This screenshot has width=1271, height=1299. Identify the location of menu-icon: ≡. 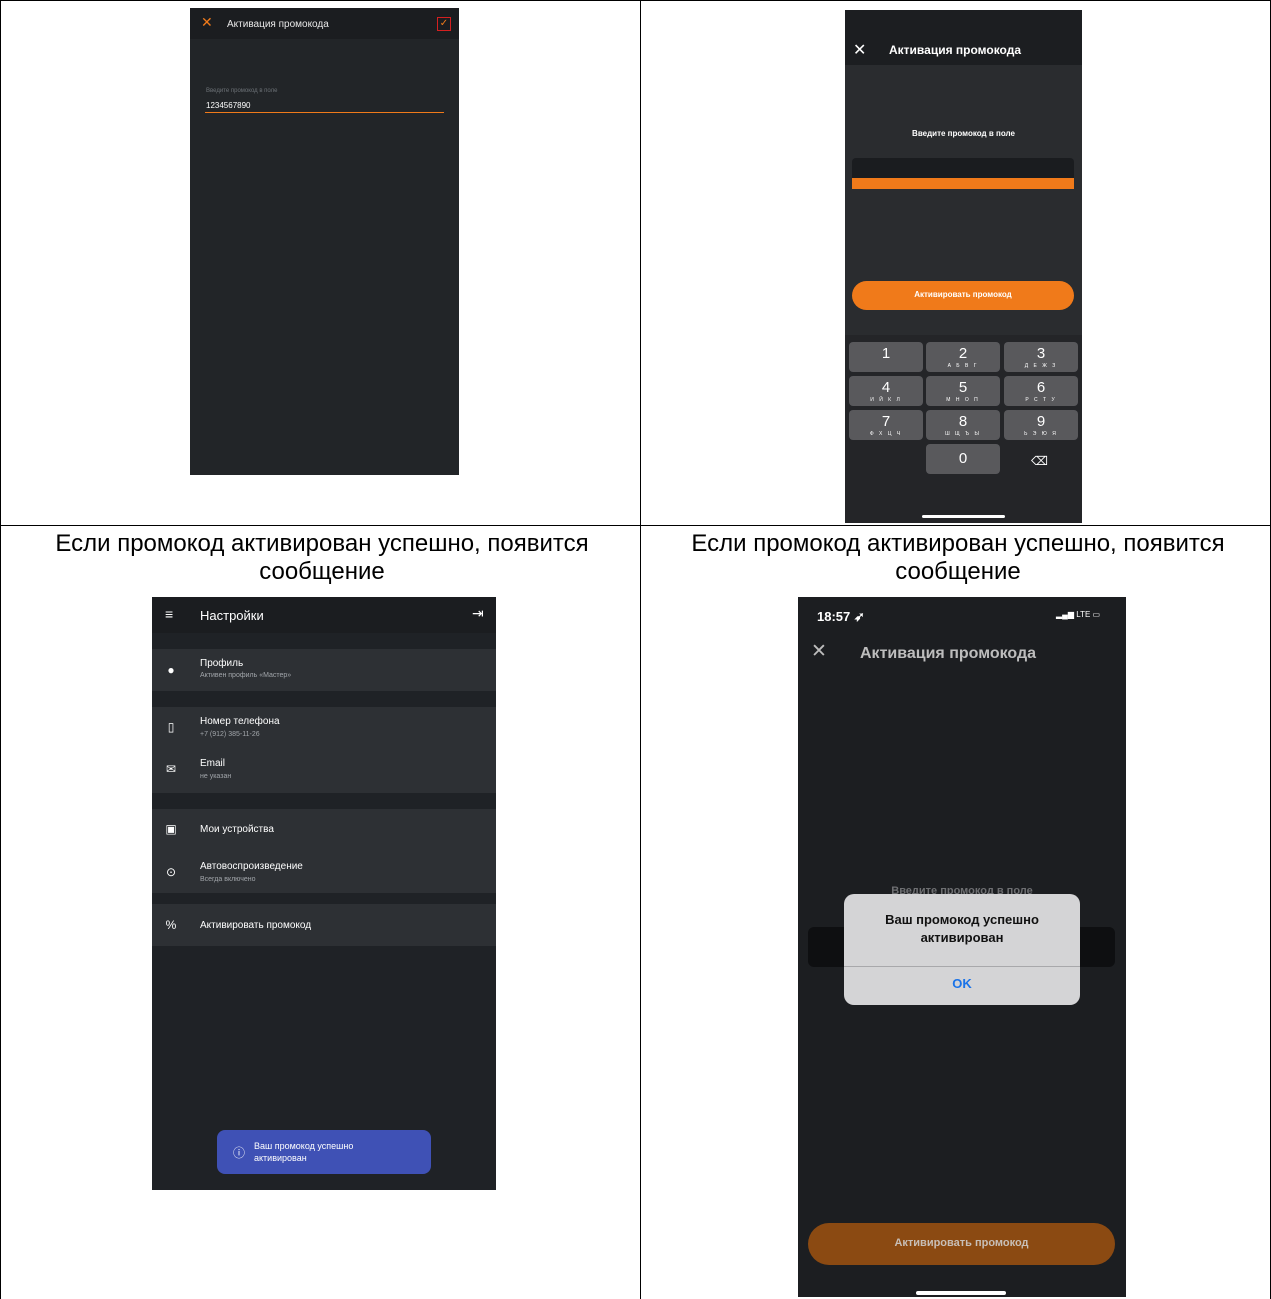
(169, 614).